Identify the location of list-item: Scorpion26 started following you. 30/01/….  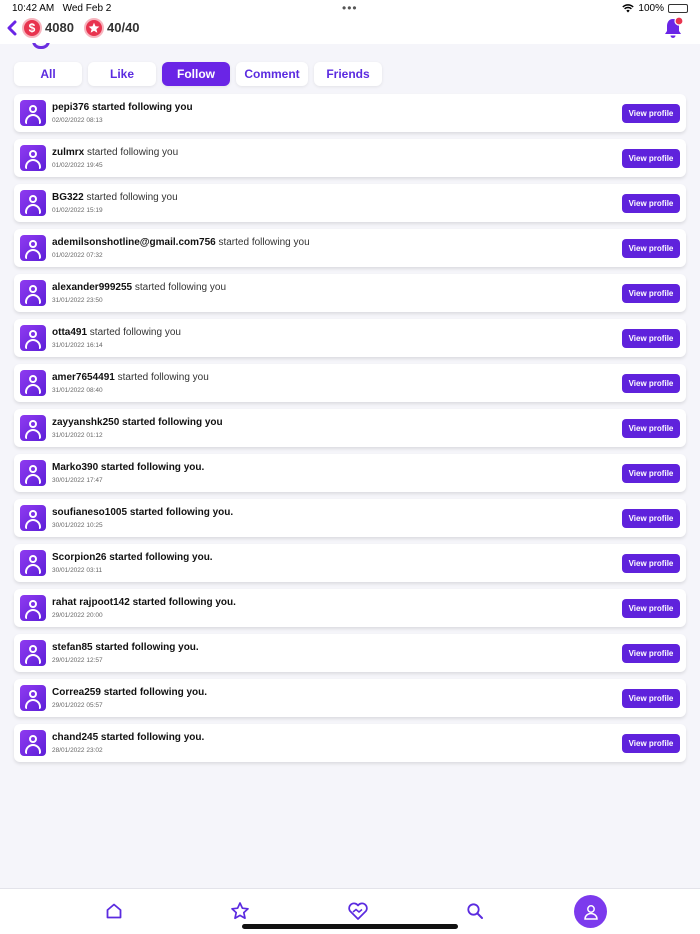
(350, 563).